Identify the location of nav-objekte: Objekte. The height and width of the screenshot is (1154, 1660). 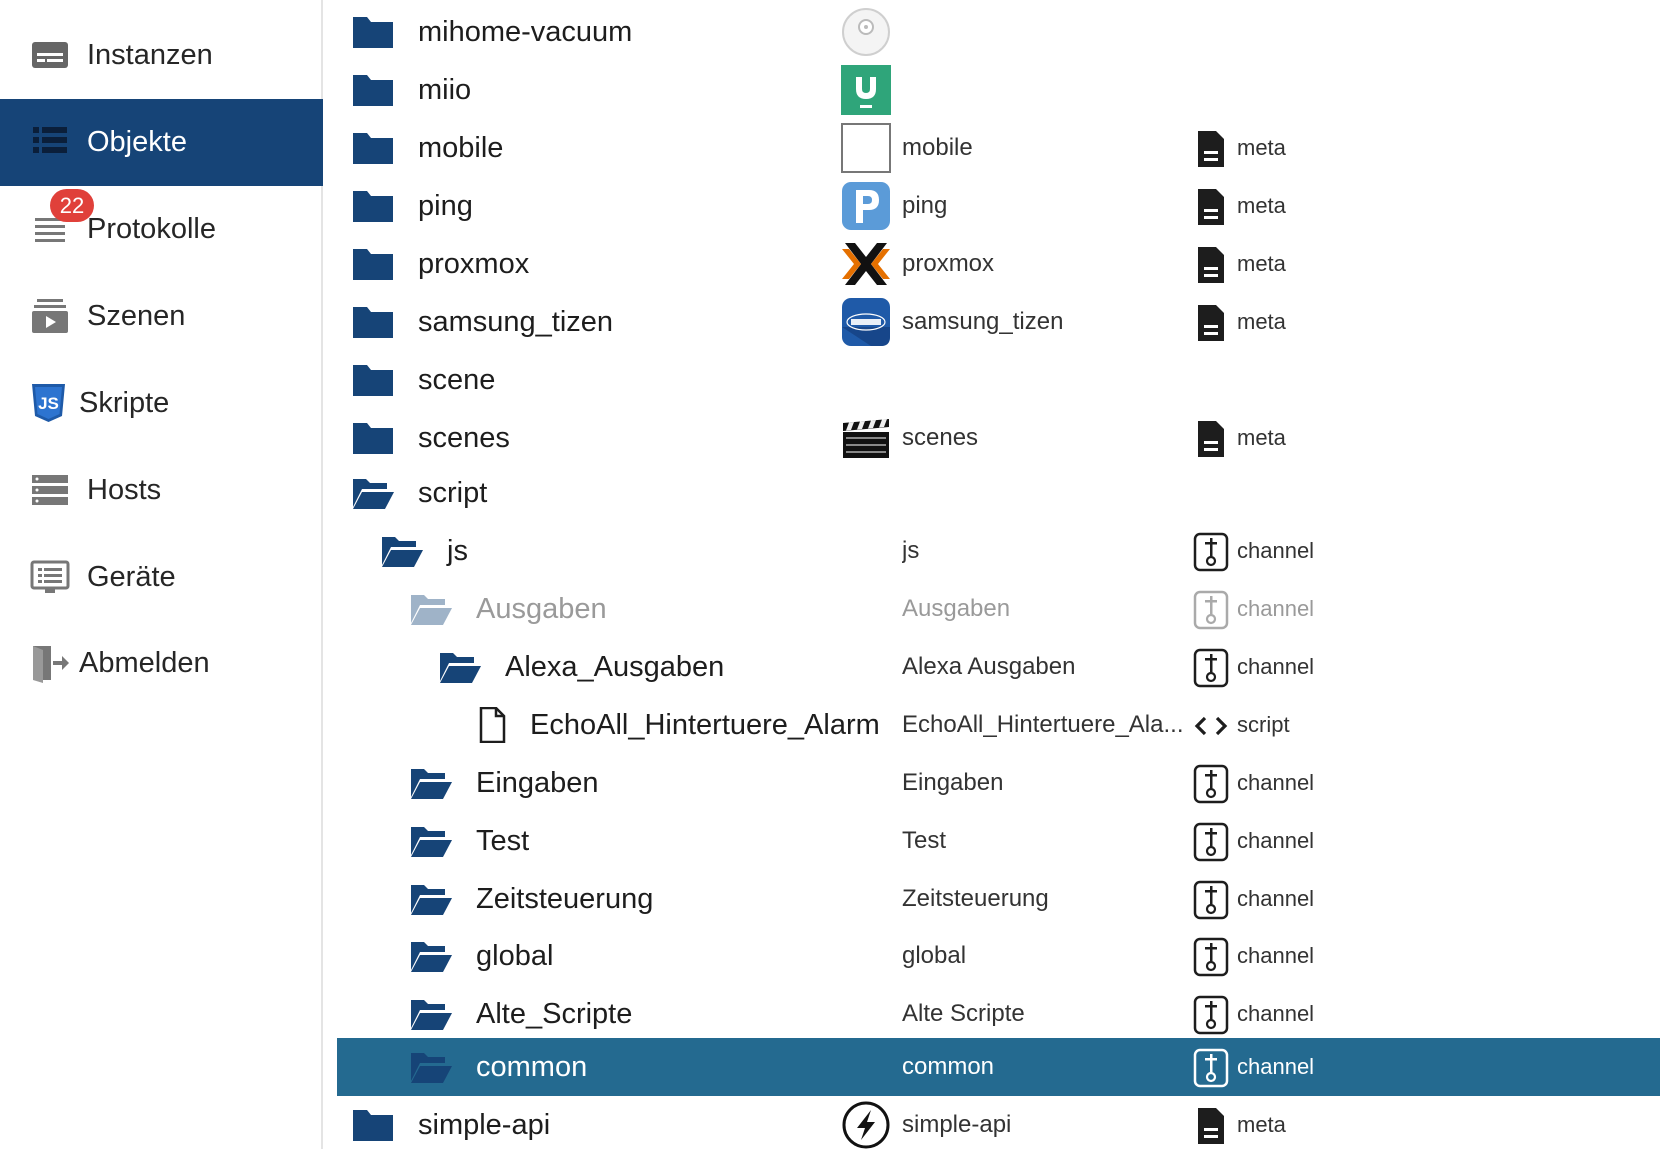
(161, 142).